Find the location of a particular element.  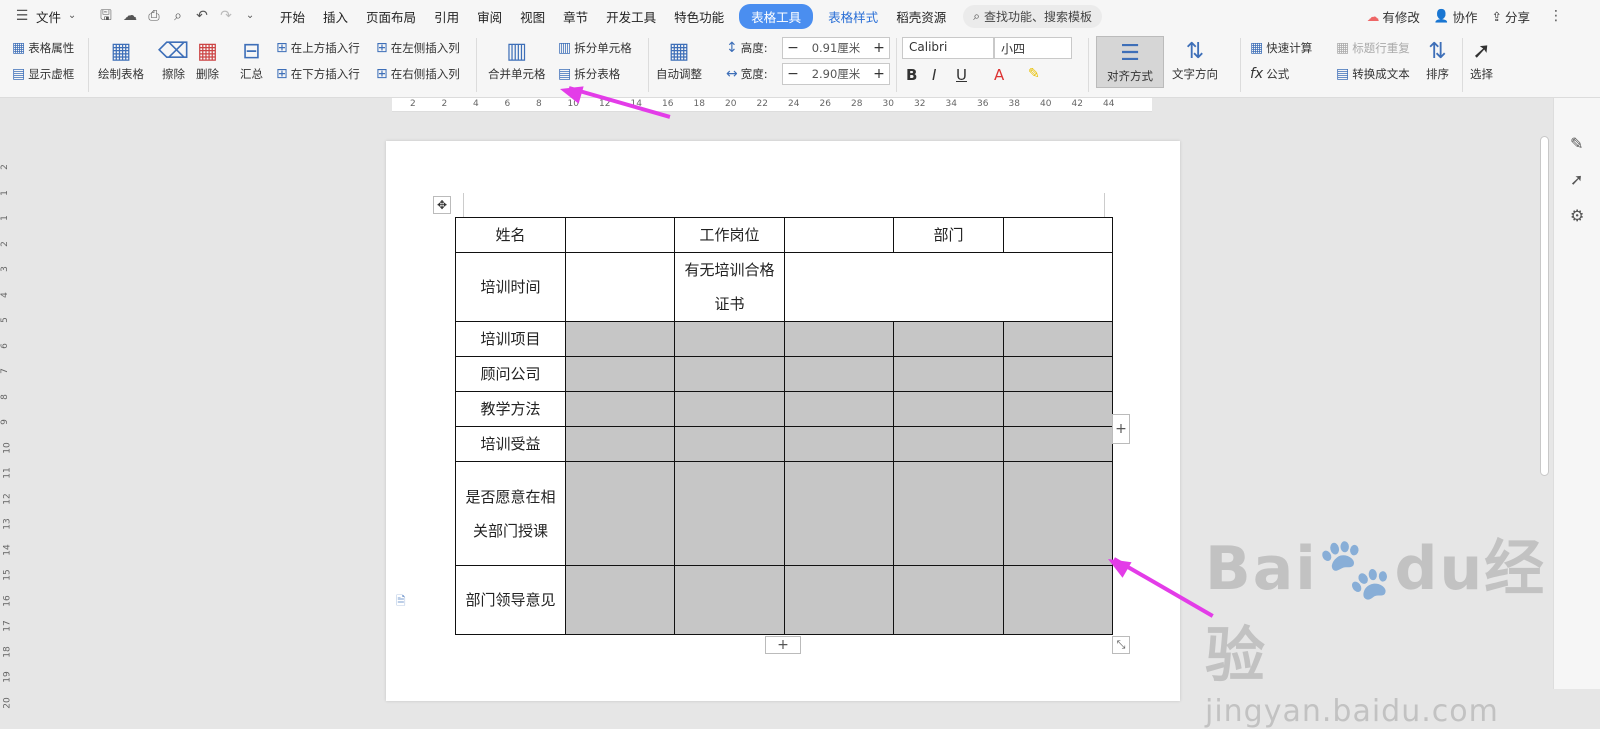

resize-table-icon: ⤡ is located at coordinates (1121, 645).